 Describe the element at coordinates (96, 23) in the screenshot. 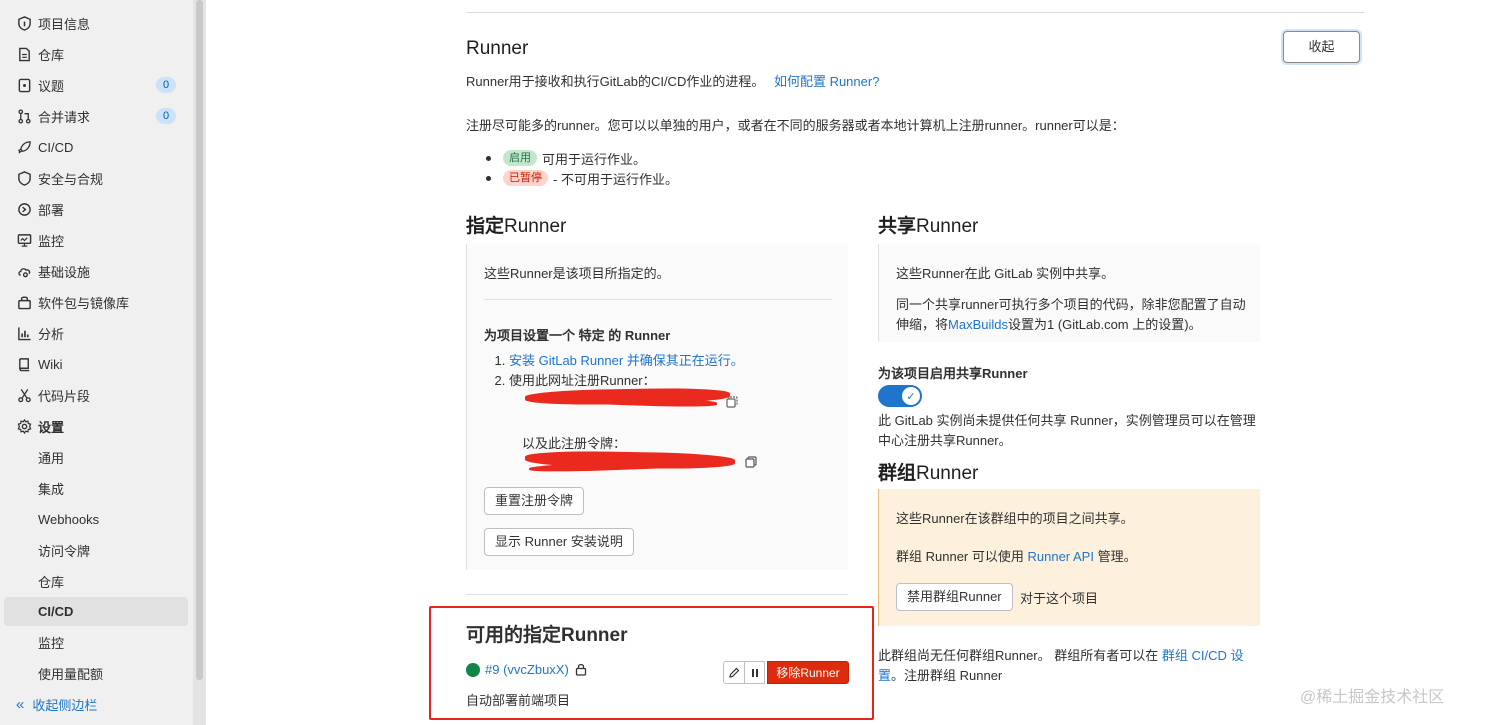

I see `sidebar-item-project-info: 项目信息` at that location.